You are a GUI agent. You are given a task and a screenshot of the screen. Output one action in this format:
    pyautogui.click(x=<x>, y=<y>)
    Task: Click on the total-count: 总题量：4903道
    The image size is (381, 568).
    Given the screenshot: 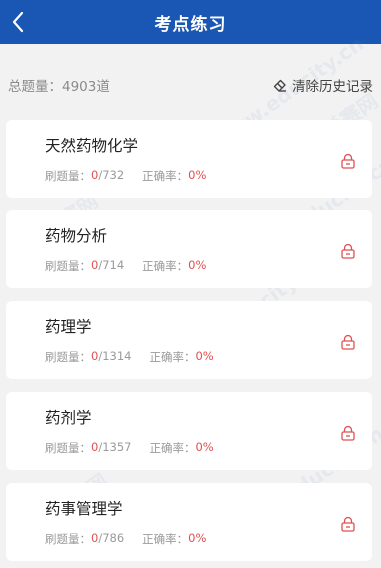 What is the action you would take?
    pyautogui.click(x=59, y=87)
    